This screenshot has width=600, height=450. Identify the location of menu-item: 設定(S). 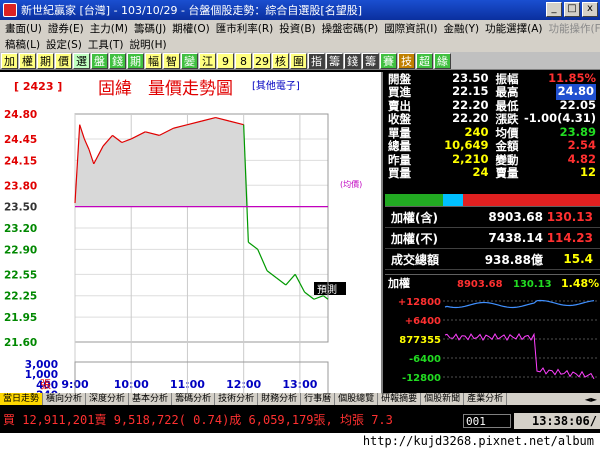
(64, 44).